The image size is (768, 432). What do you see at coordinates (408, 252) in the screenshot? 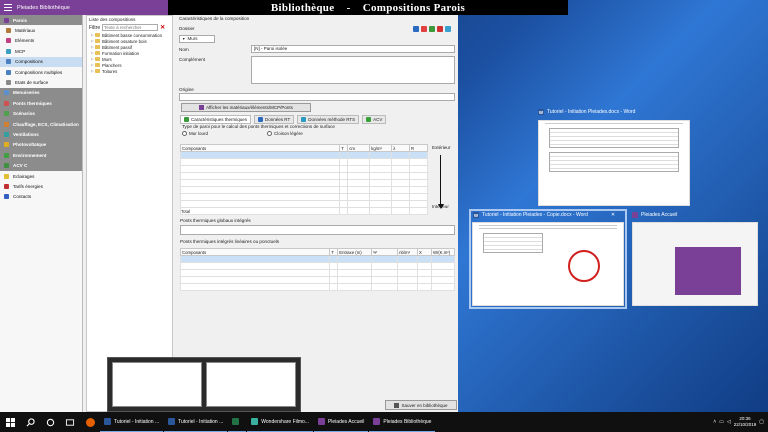
I see `column-header: nb/m²` at bounding box center [408, 252].